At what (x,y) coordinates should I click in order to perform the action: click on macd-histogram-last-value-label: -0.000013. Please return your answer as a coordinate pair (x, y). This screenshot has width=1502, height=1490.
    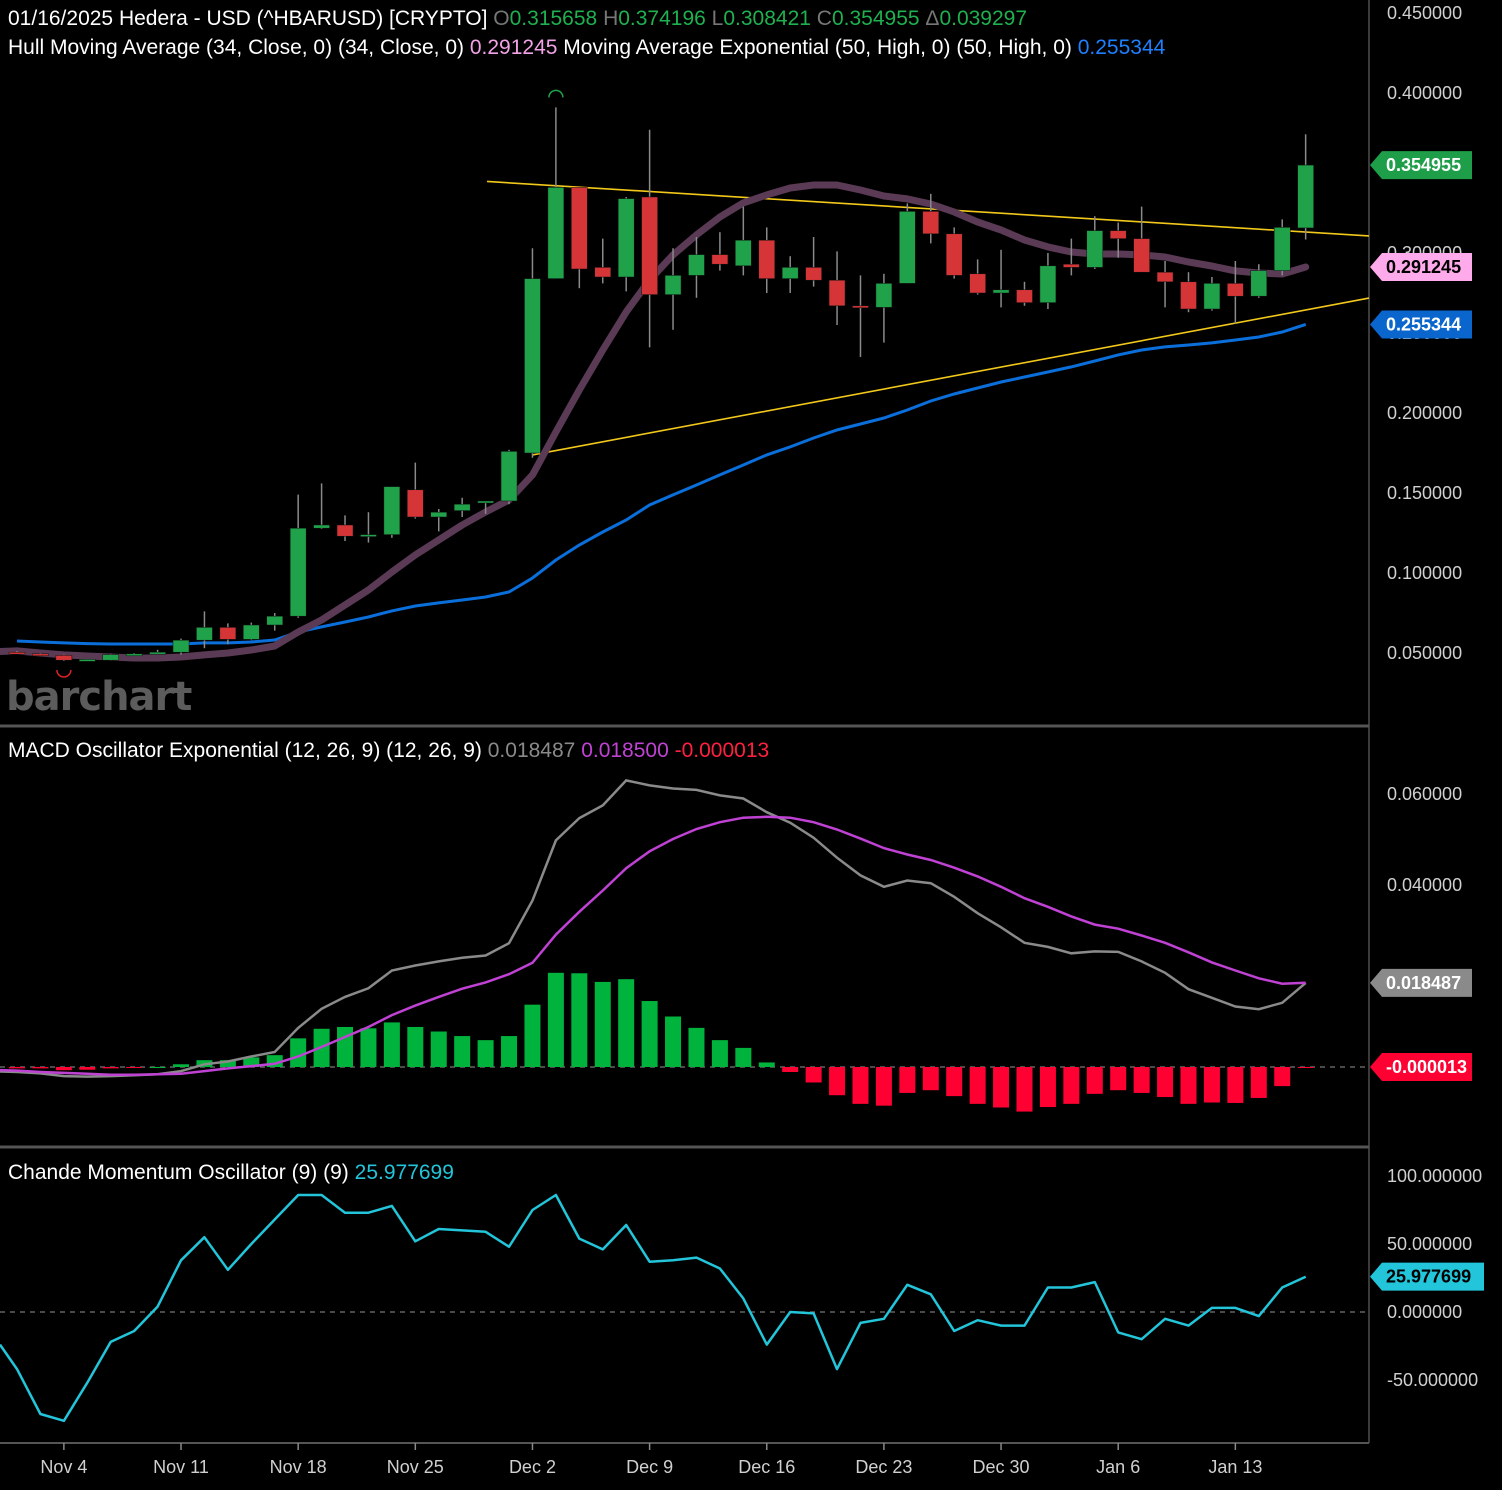
    Looking at the image, I should click on (1421, 1067).